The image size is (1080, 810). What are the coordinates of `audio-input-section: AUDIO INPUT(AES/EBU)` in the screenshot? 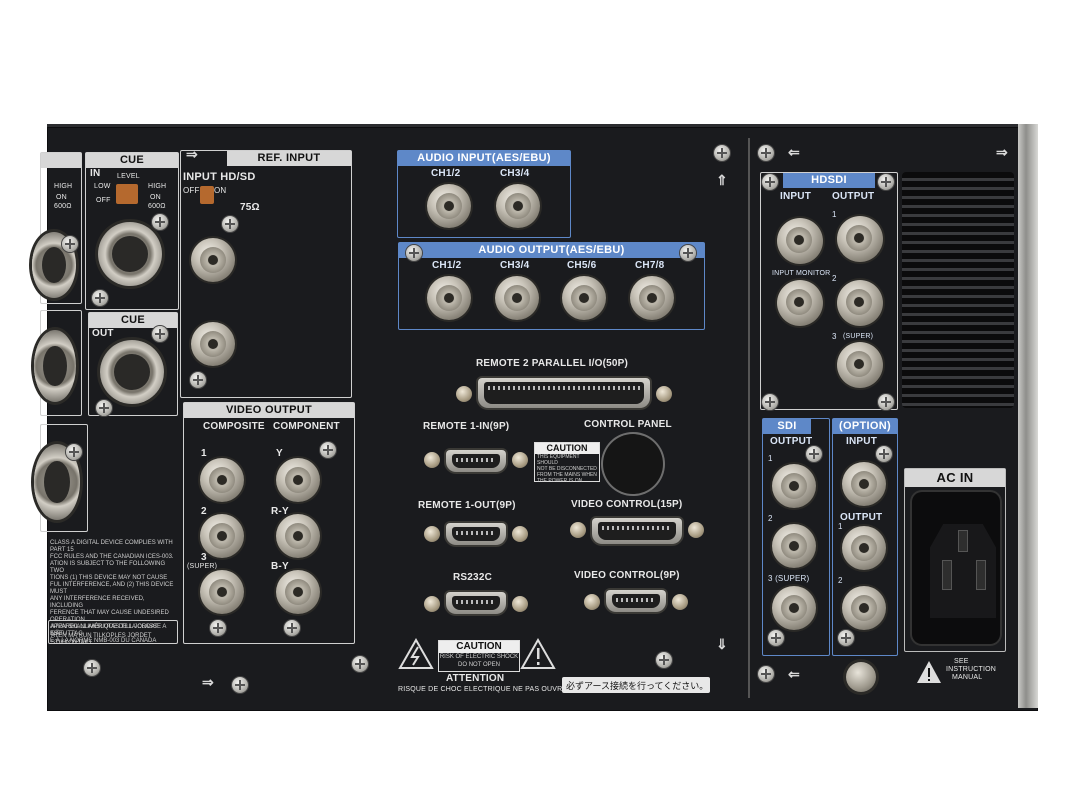 It's located at (484, 194).